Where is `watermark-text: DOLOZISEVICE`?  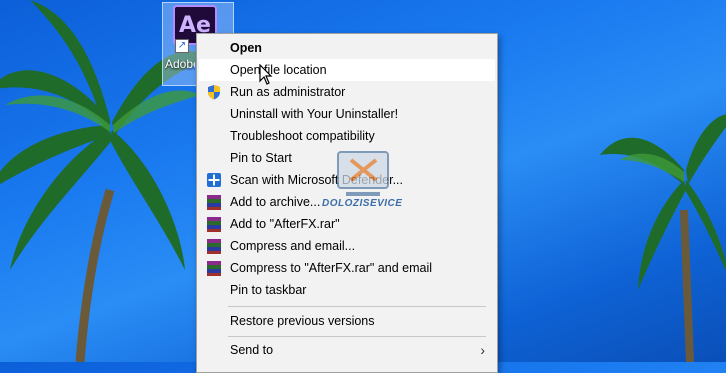
watermark-text: DOLOZISEVICE is located at coordinates (362, 203).